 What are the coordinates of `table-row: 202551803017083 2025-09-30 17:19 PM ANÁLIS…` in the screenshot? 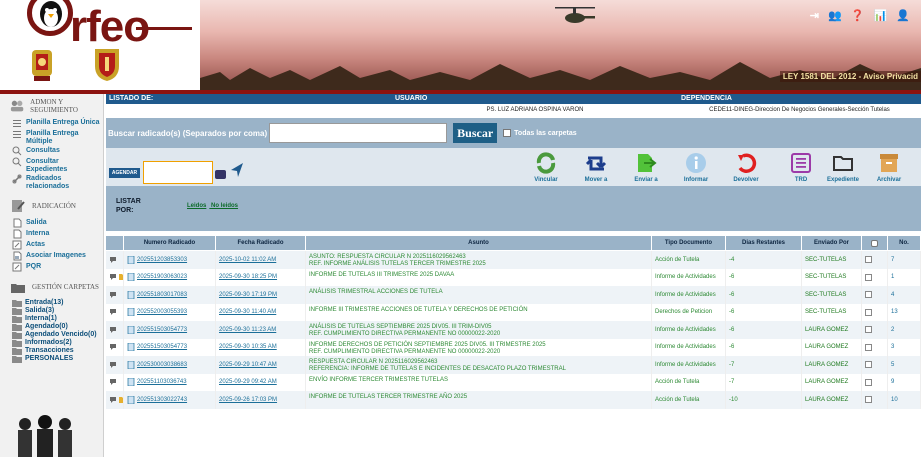 It's located at (513, 295).